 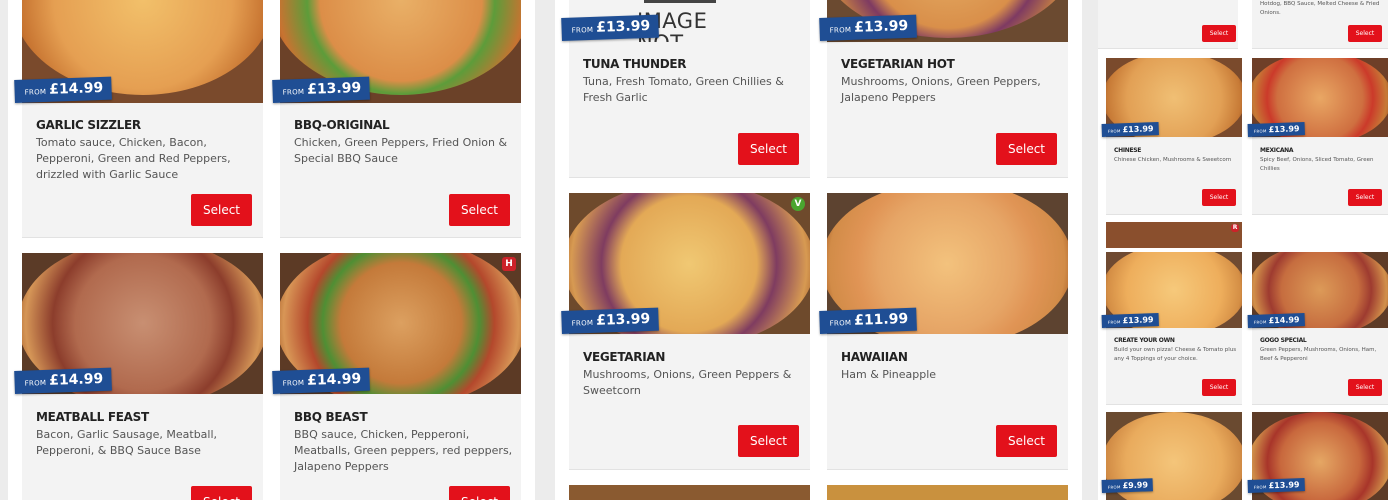 What do you see at coordinates (509, 264) in the screenshot?
I see `hot-badge: H` at bounding box center [509, 264].